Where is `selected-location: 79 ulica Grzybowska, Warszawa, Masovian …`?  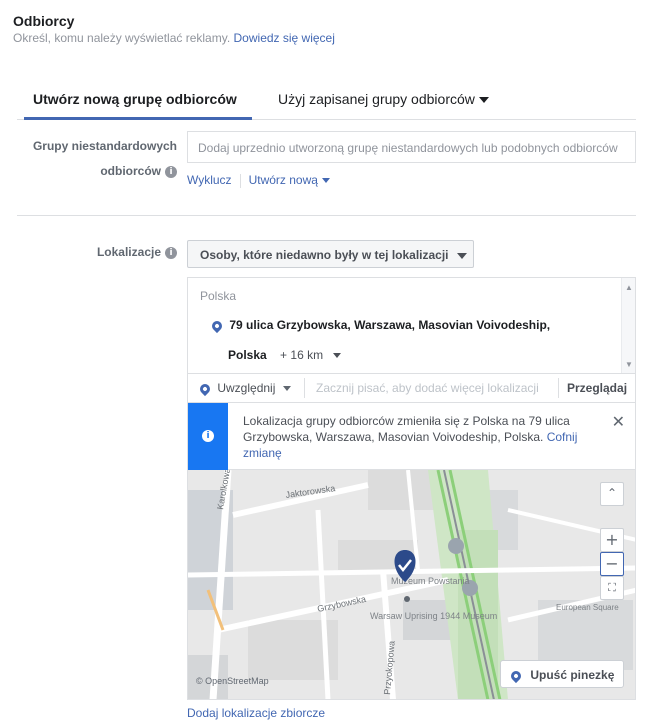
selected-location: 79 ulica Grzybowska, Warszawa, Masovian … is located at coordinates (380, 325).